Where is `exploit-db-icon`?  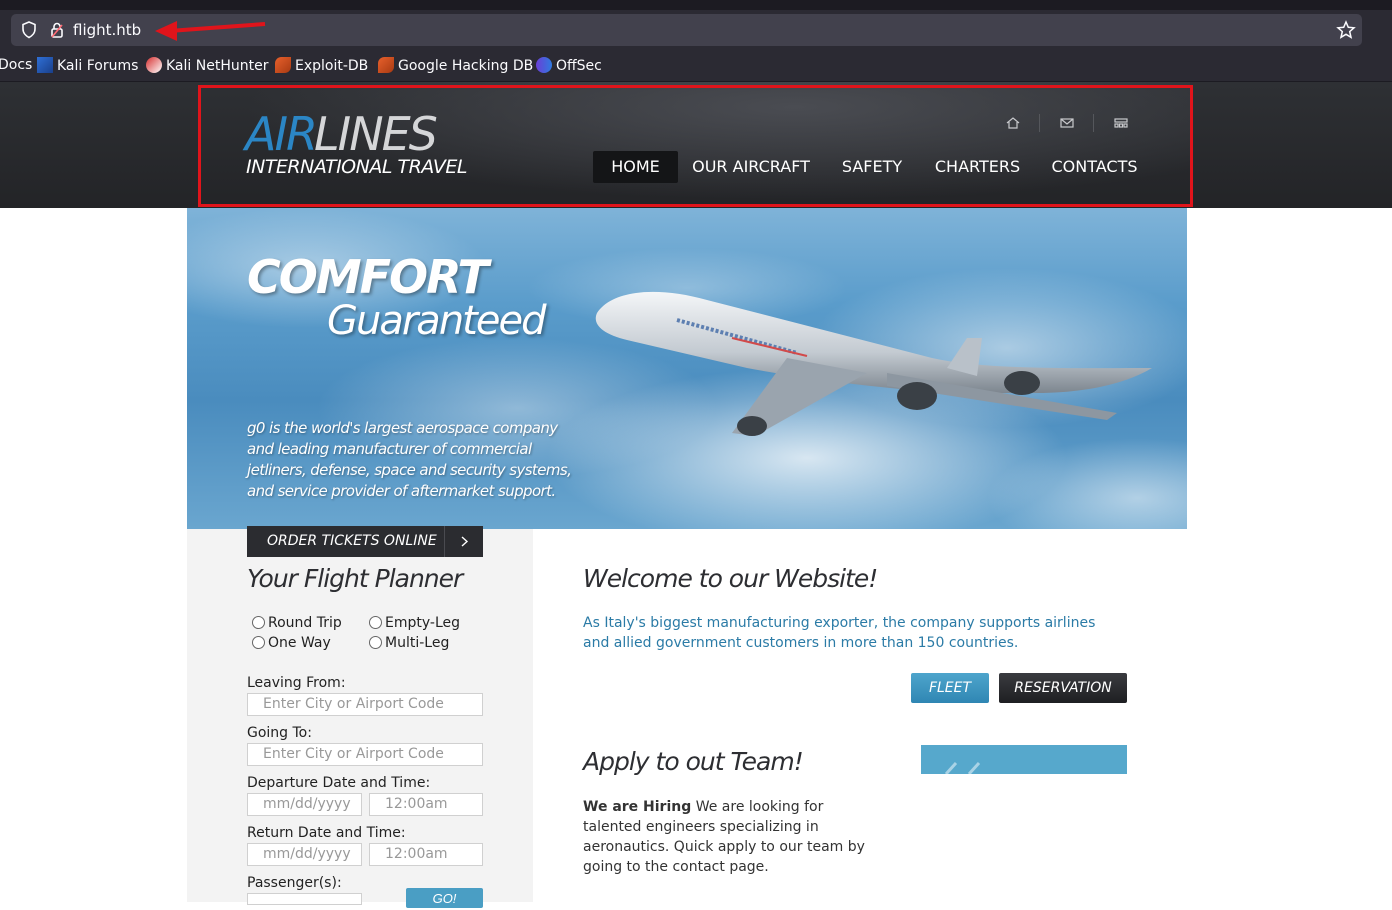 exploit-db-icon is located at coordinates (283, 65).